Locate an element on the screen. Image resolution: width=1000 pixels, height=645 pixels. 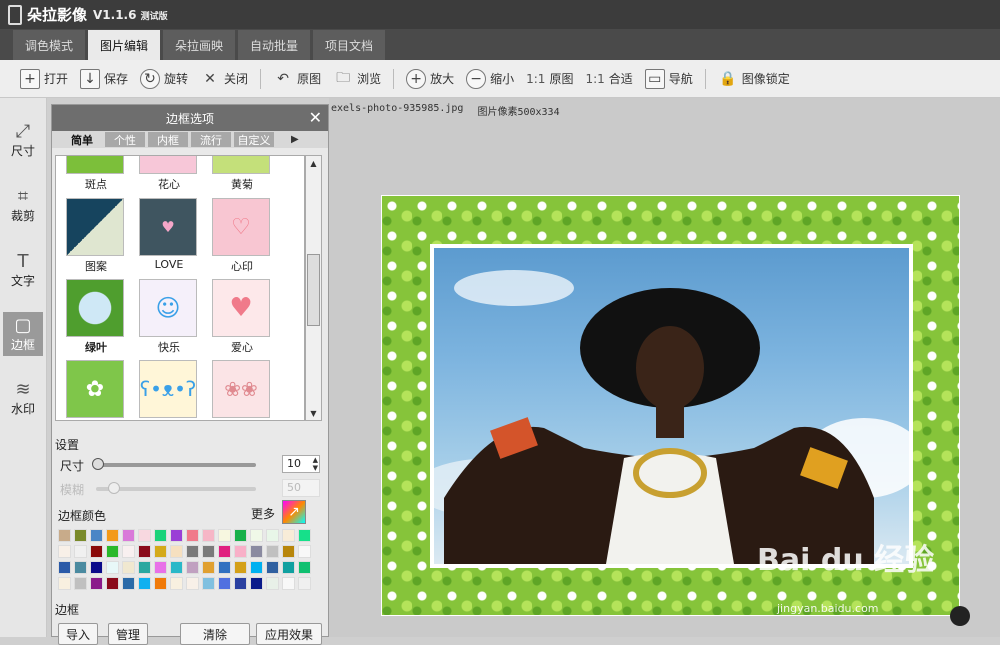
tab-image-edit: 图片编辑 is located at coordinates (124, 45).